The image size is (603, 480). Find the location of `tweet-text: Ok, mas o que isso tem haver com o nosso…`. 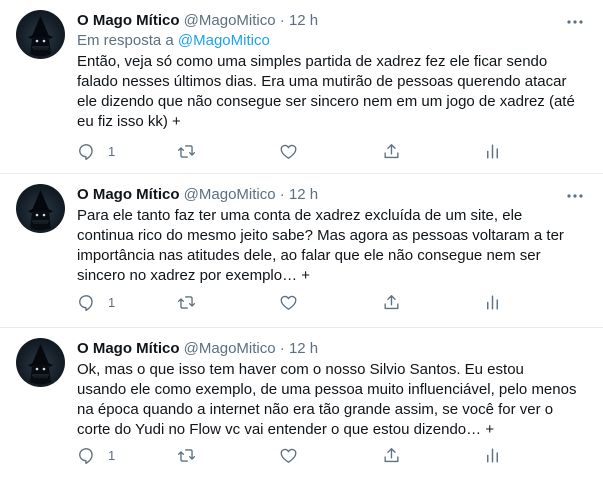

tweet-text: Ok, mas o que isso tem haver com o nosso… is located at coordinates (327, 399).